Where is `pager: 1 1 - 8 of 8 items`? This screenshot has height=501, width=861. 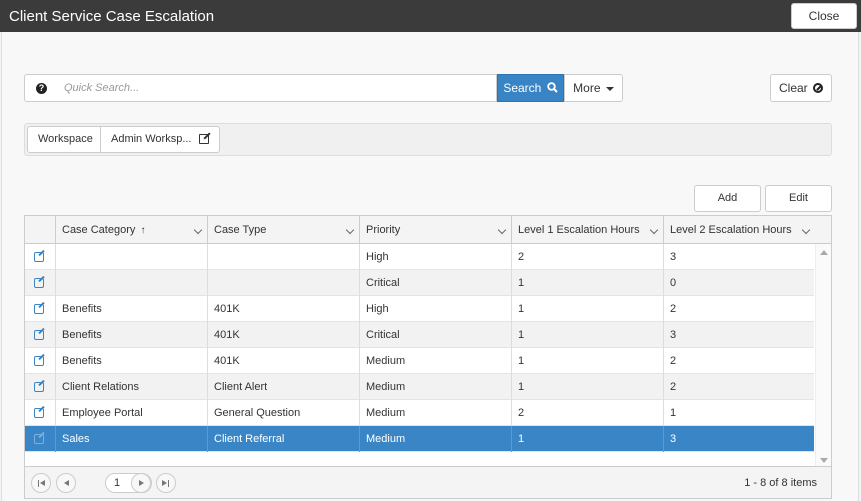
pager: 1 1 - 8 of 8 items is located at coordinates (428, 482).